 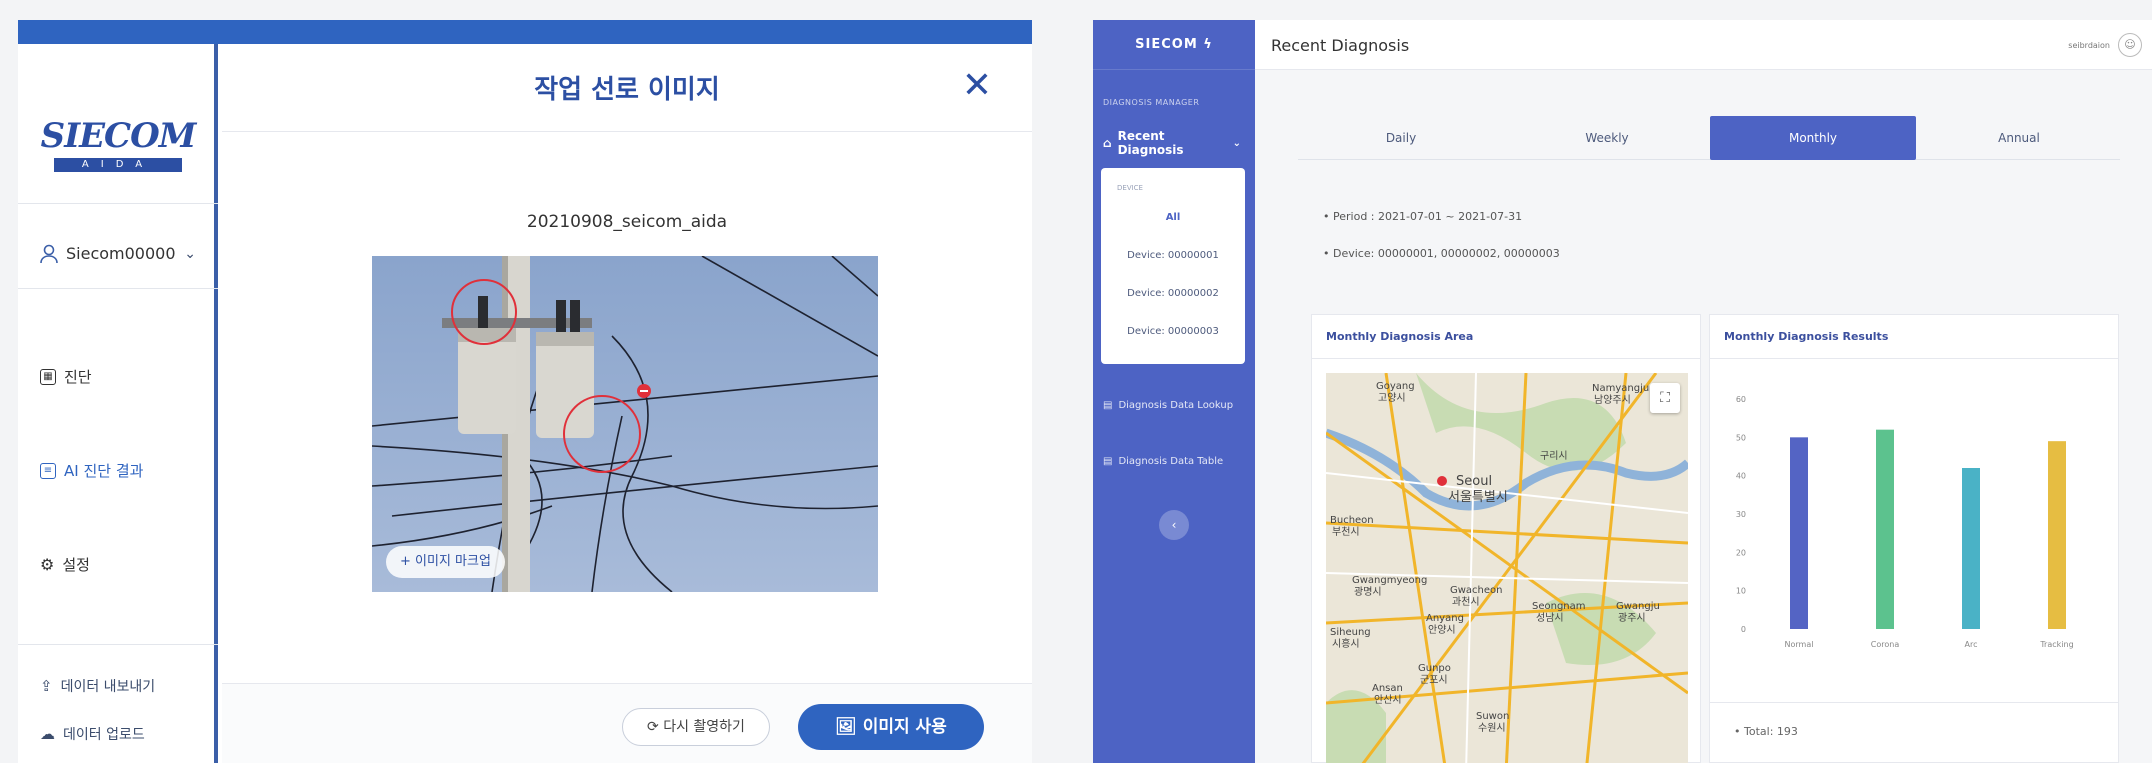 What do you see at coordinates (118, 164) in the screenshot?
I see `logo-sub-text: AIDA` at bounding box center [118, 164].